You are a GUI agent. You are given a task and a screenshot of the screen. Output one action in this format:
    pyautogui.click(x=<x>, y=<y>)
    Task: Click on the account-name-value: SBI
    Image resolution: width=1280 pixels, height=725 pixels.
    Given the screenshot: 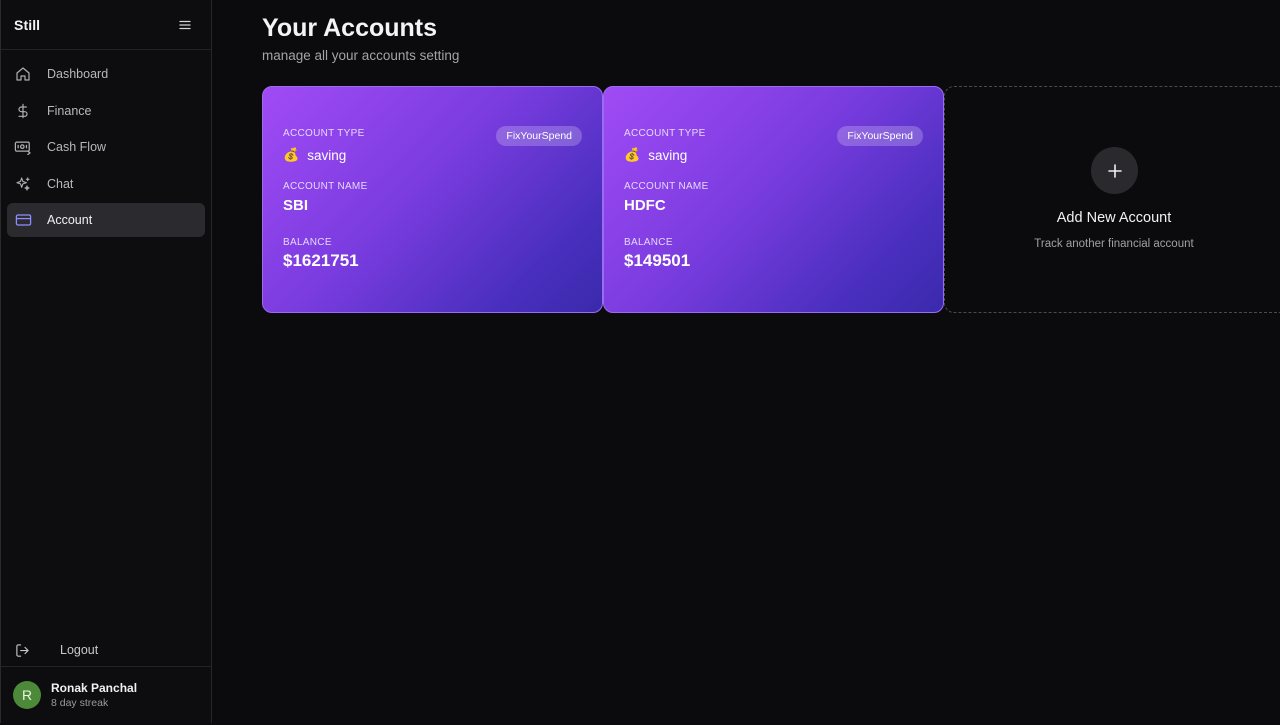 What is the action you would take?
    pyautogui.click(x=296, y=205)
    